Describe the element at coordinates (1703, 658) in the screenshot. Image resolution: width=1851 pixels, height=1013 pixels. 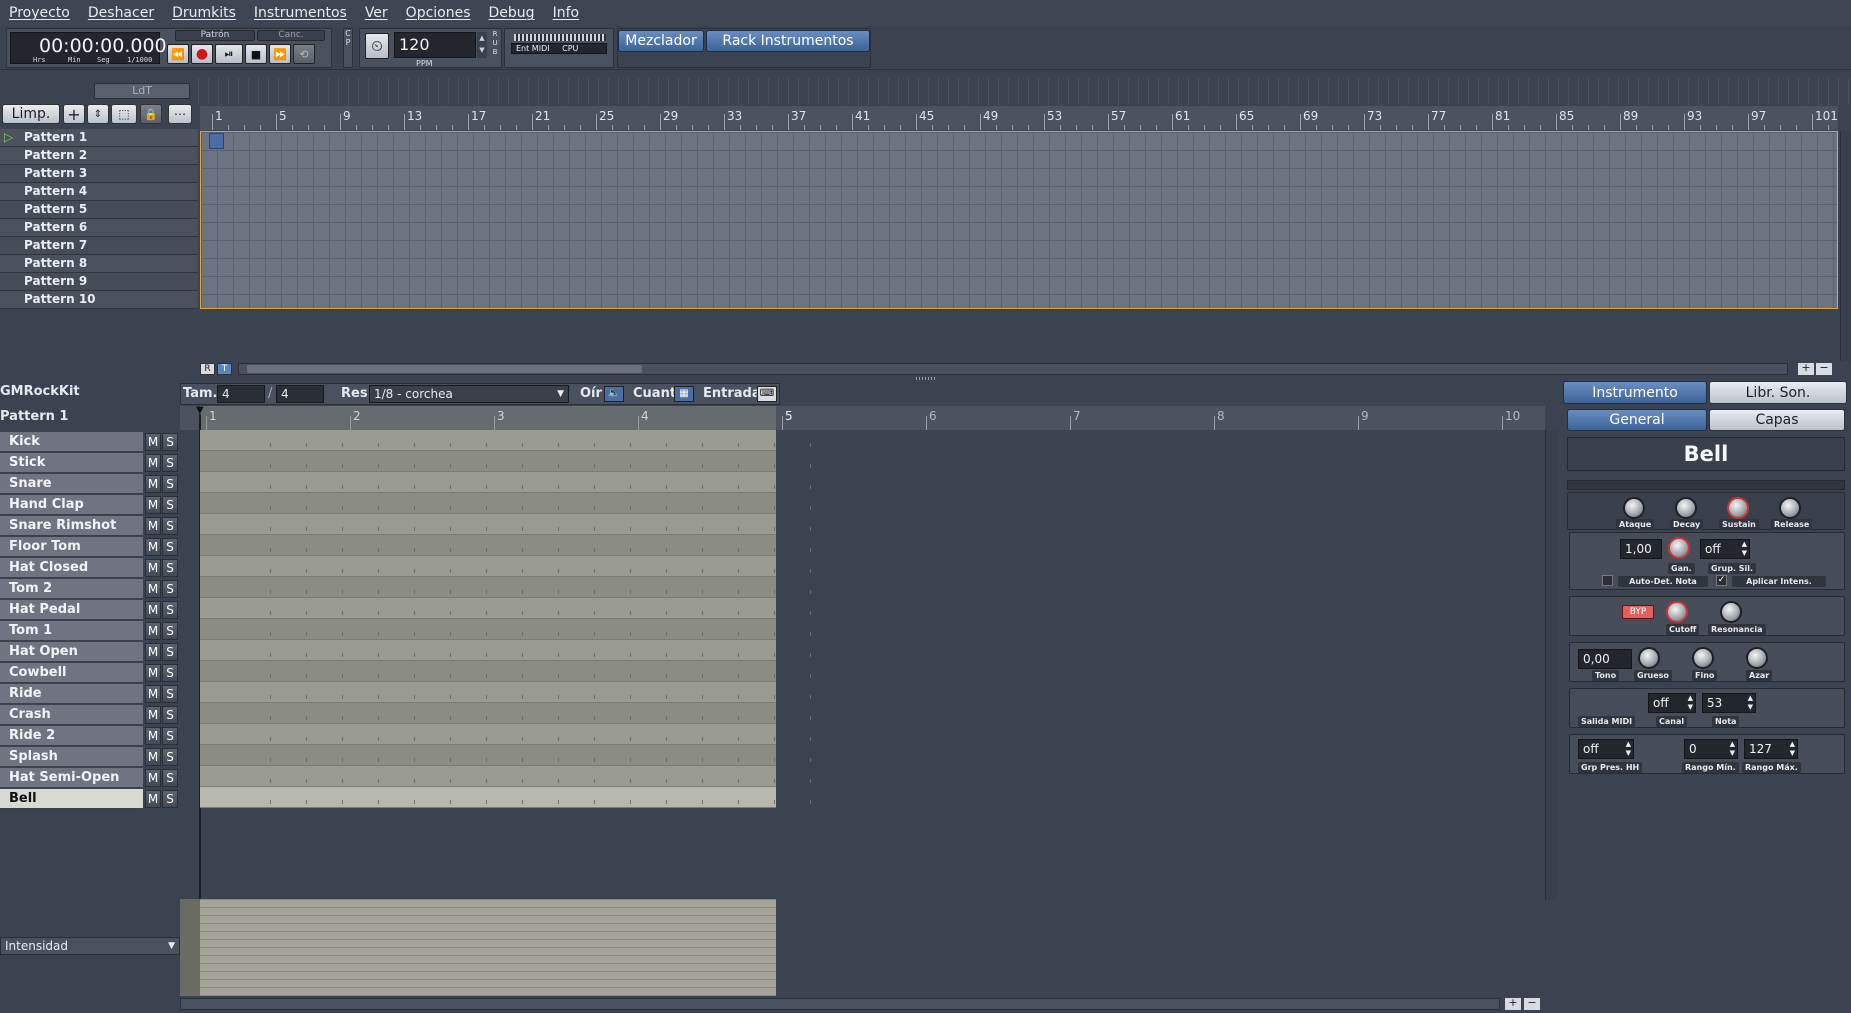
I see `fine-knob` at that location.